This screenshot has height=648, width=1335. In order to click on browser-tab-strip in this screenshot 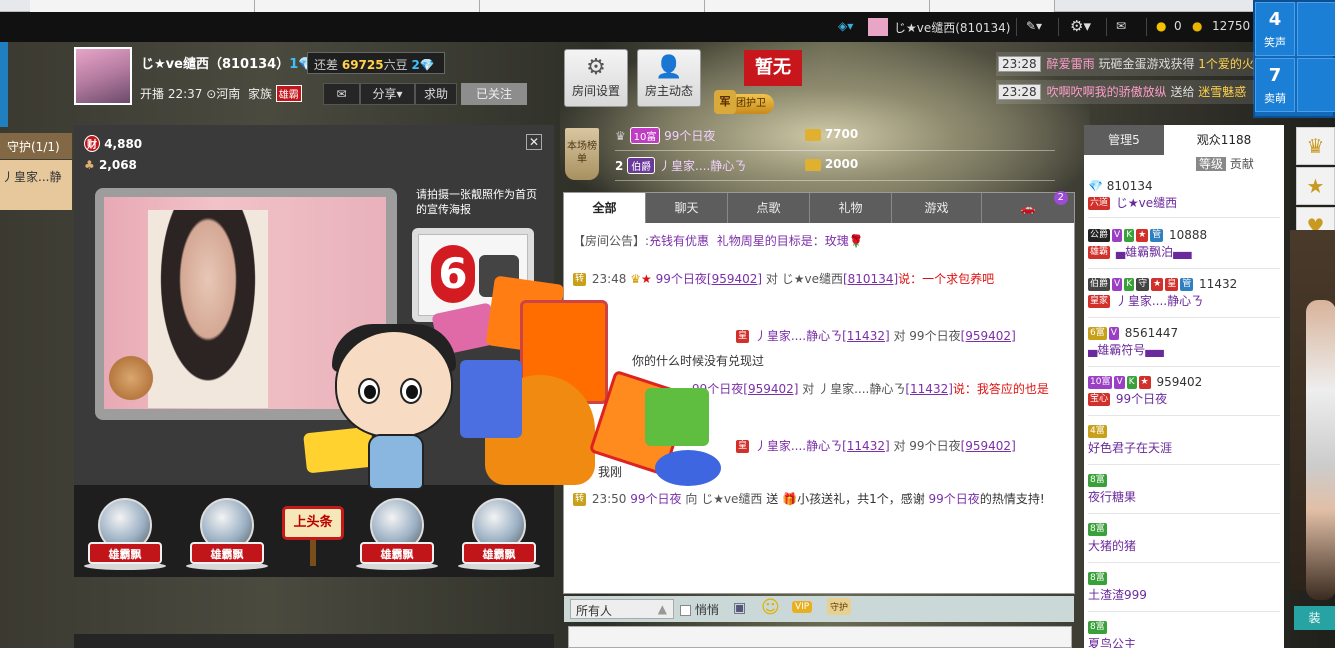, I will do `click(627, 6)`.